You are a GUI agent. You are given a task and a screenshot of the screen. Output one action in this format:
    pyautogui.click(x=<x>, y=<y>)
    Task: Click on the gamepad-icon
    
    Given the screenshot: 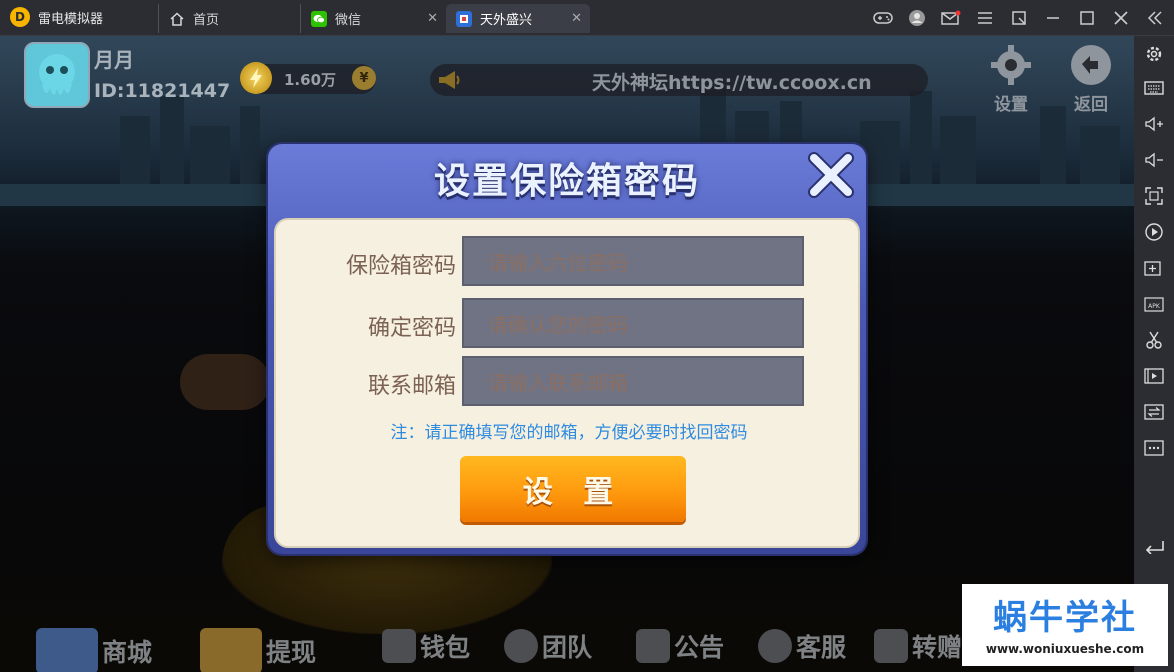 What is the action you would take?
    pyautogui.click(x=883, y=18)
    